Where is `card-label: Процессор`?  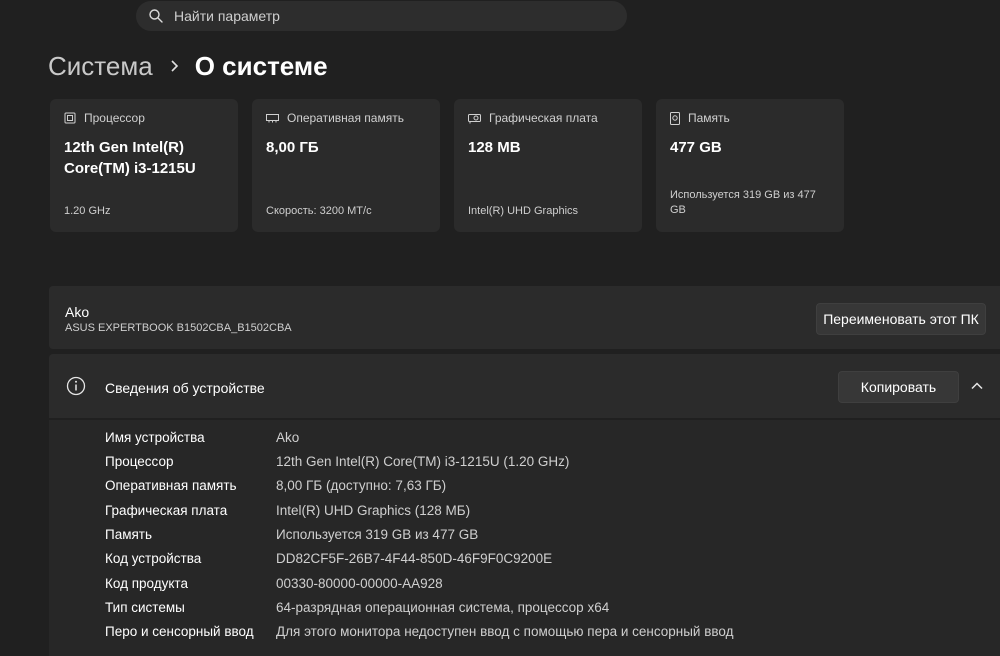
card-label: Процессор is located at coordinates (114, 118).